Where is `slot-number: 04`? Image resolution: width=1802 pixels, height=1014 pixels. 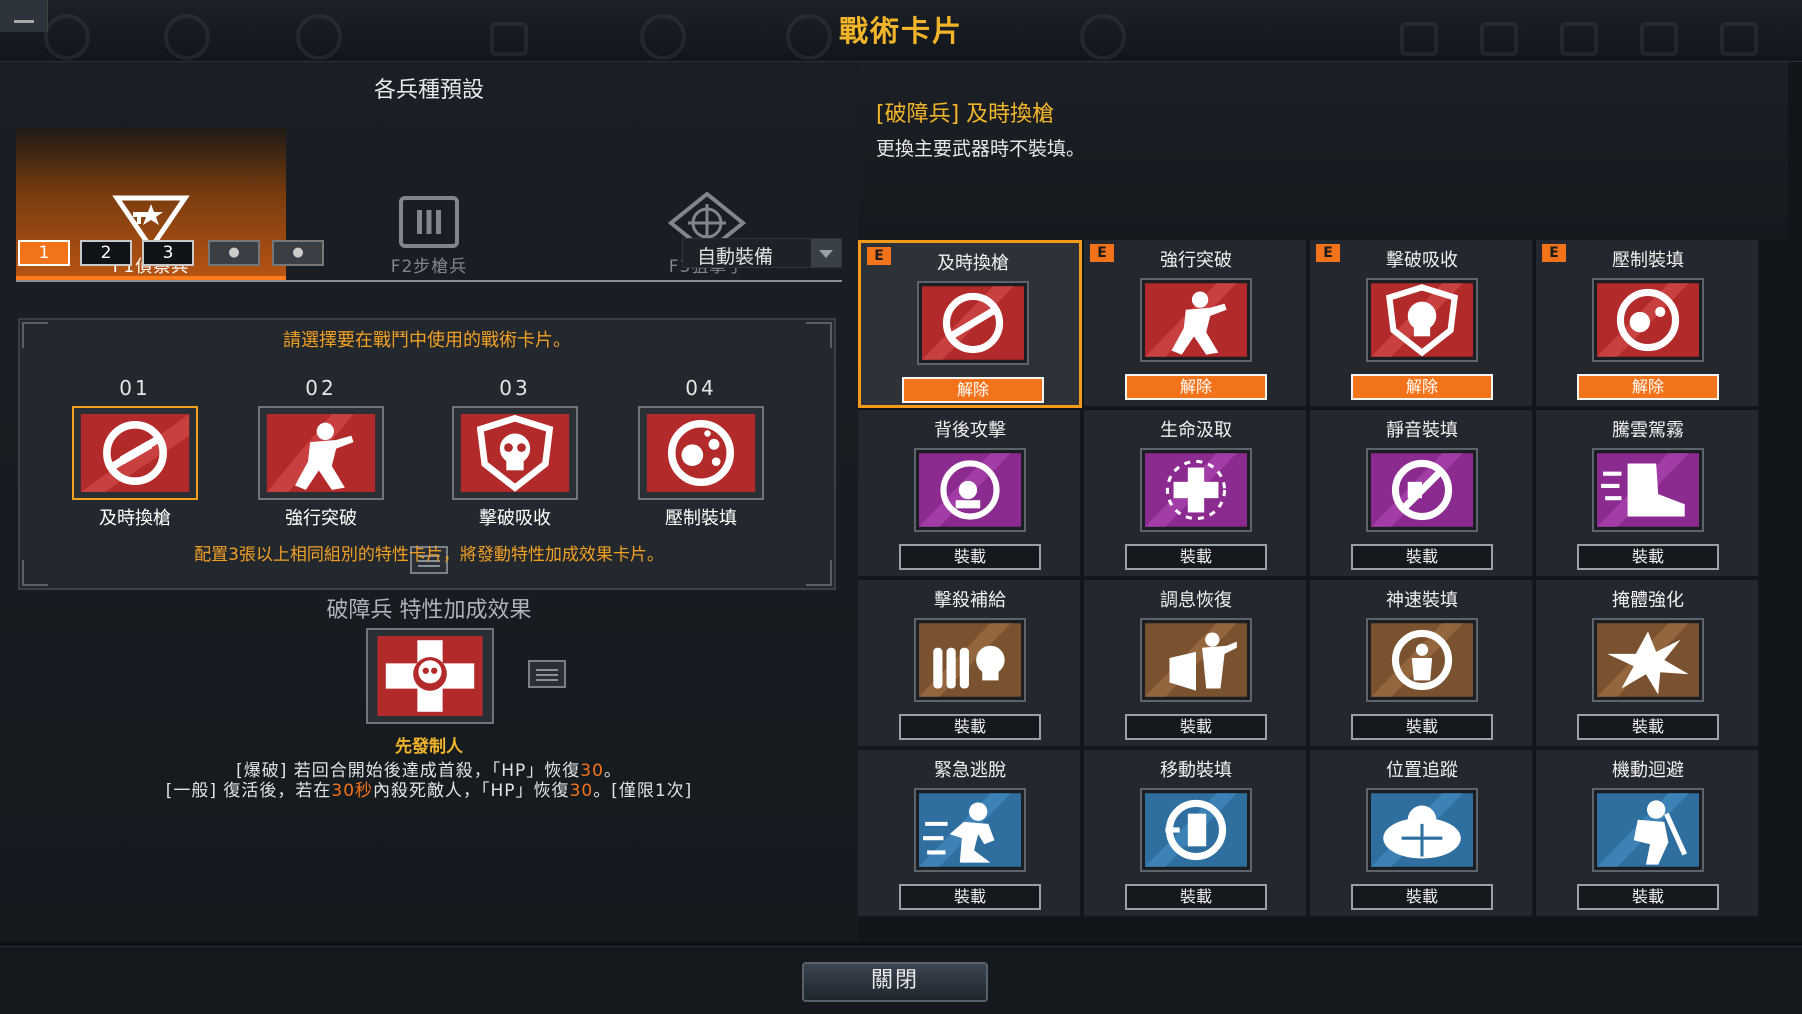 slot-number: 04 is located at coordinates (701, 388).